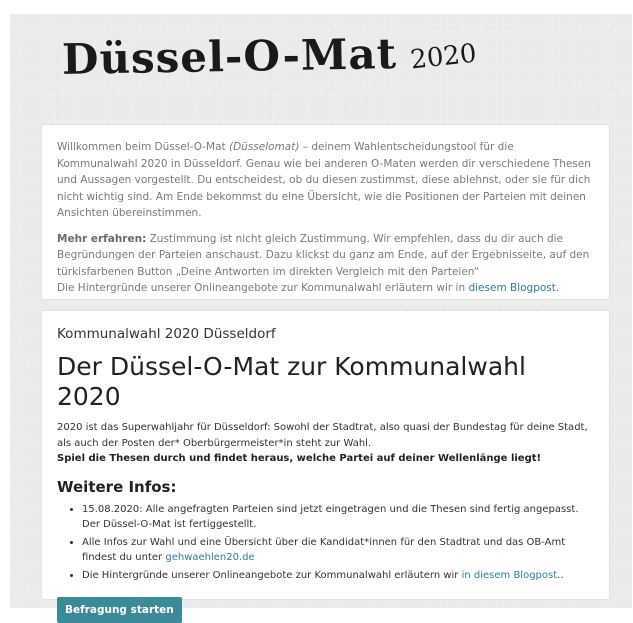 Image resolution: width=633 pixels, height=623 pixels. What do you see at coordinates (557, 288) in the screenshot?
I see `intro-blog-period: .` at bounding box center [557, 288].